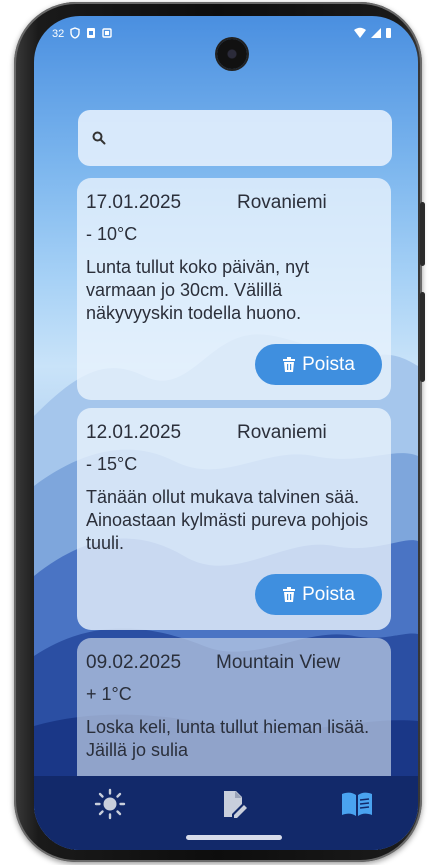  I want to click on status-time: 32, so click(58, 34).